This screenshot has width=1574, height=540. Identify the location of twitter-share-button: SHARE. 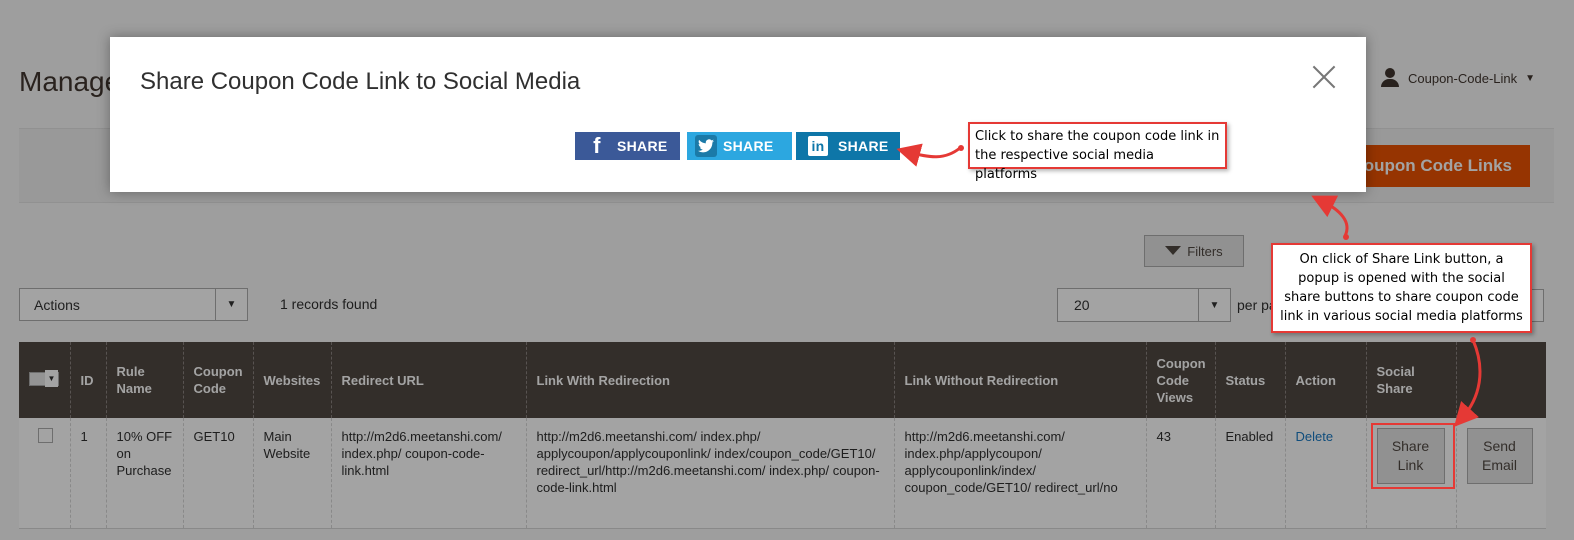
(739, 146).